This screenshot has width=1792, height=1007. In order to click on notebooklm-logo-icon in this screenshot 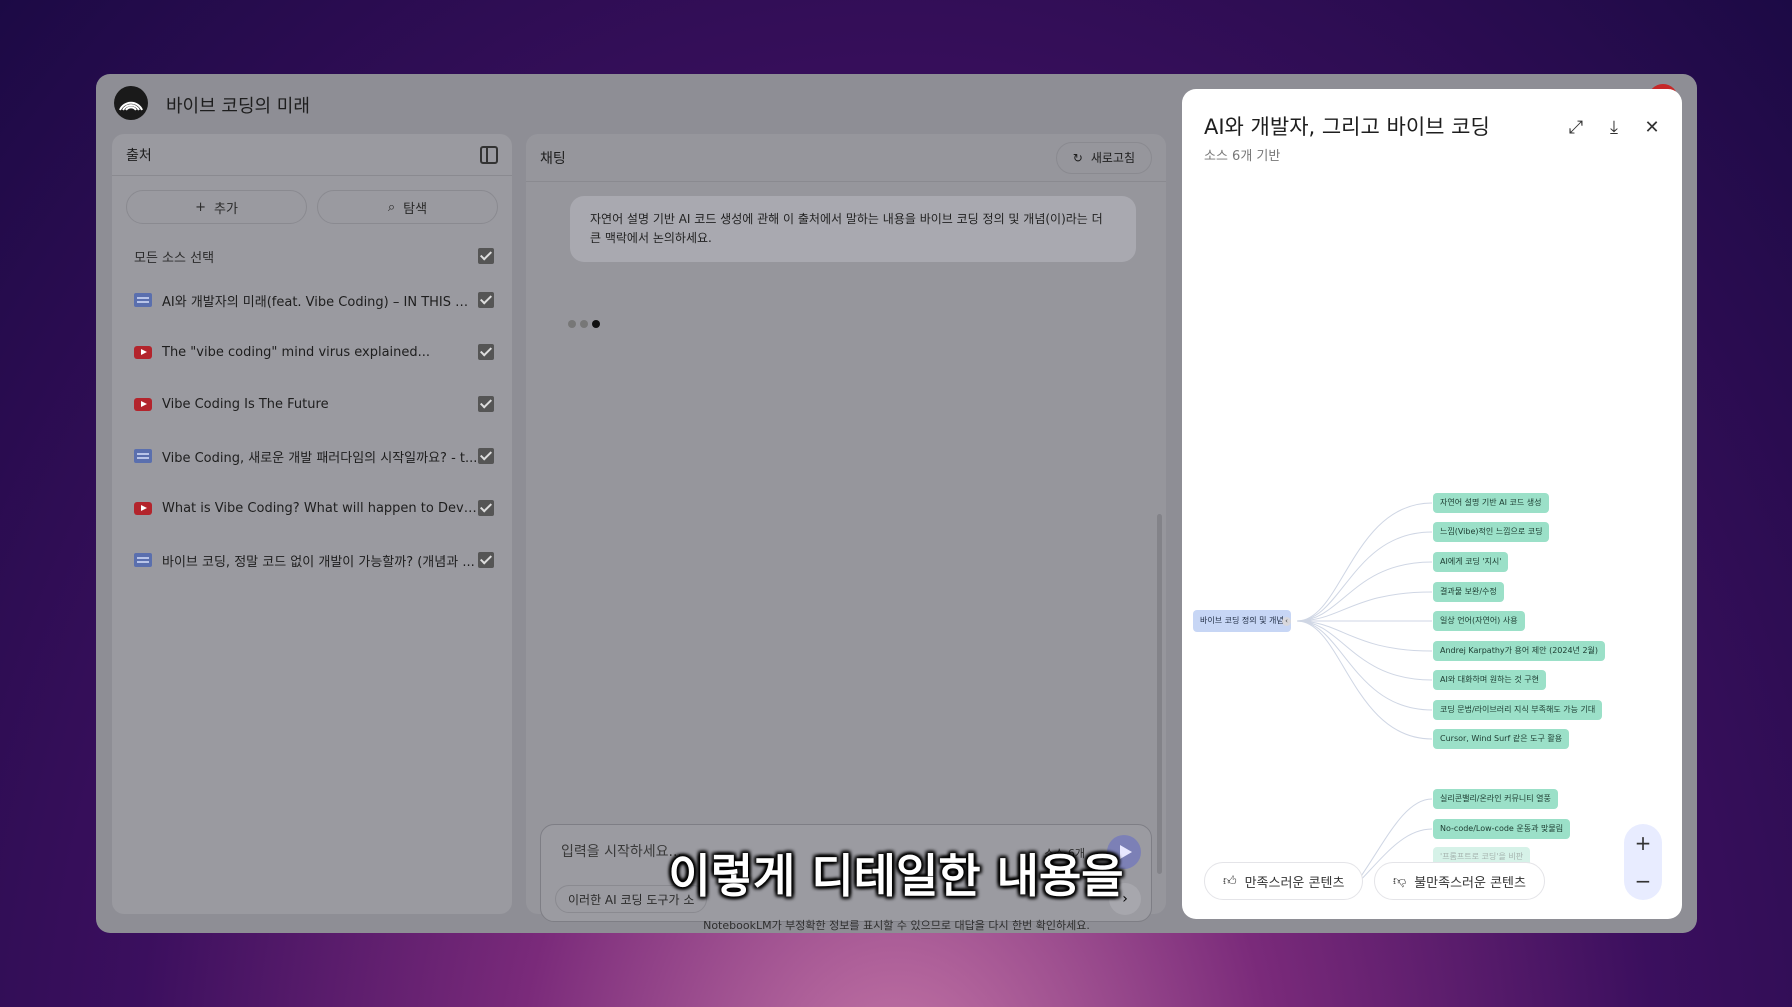, I will do `click(131, 103)`.